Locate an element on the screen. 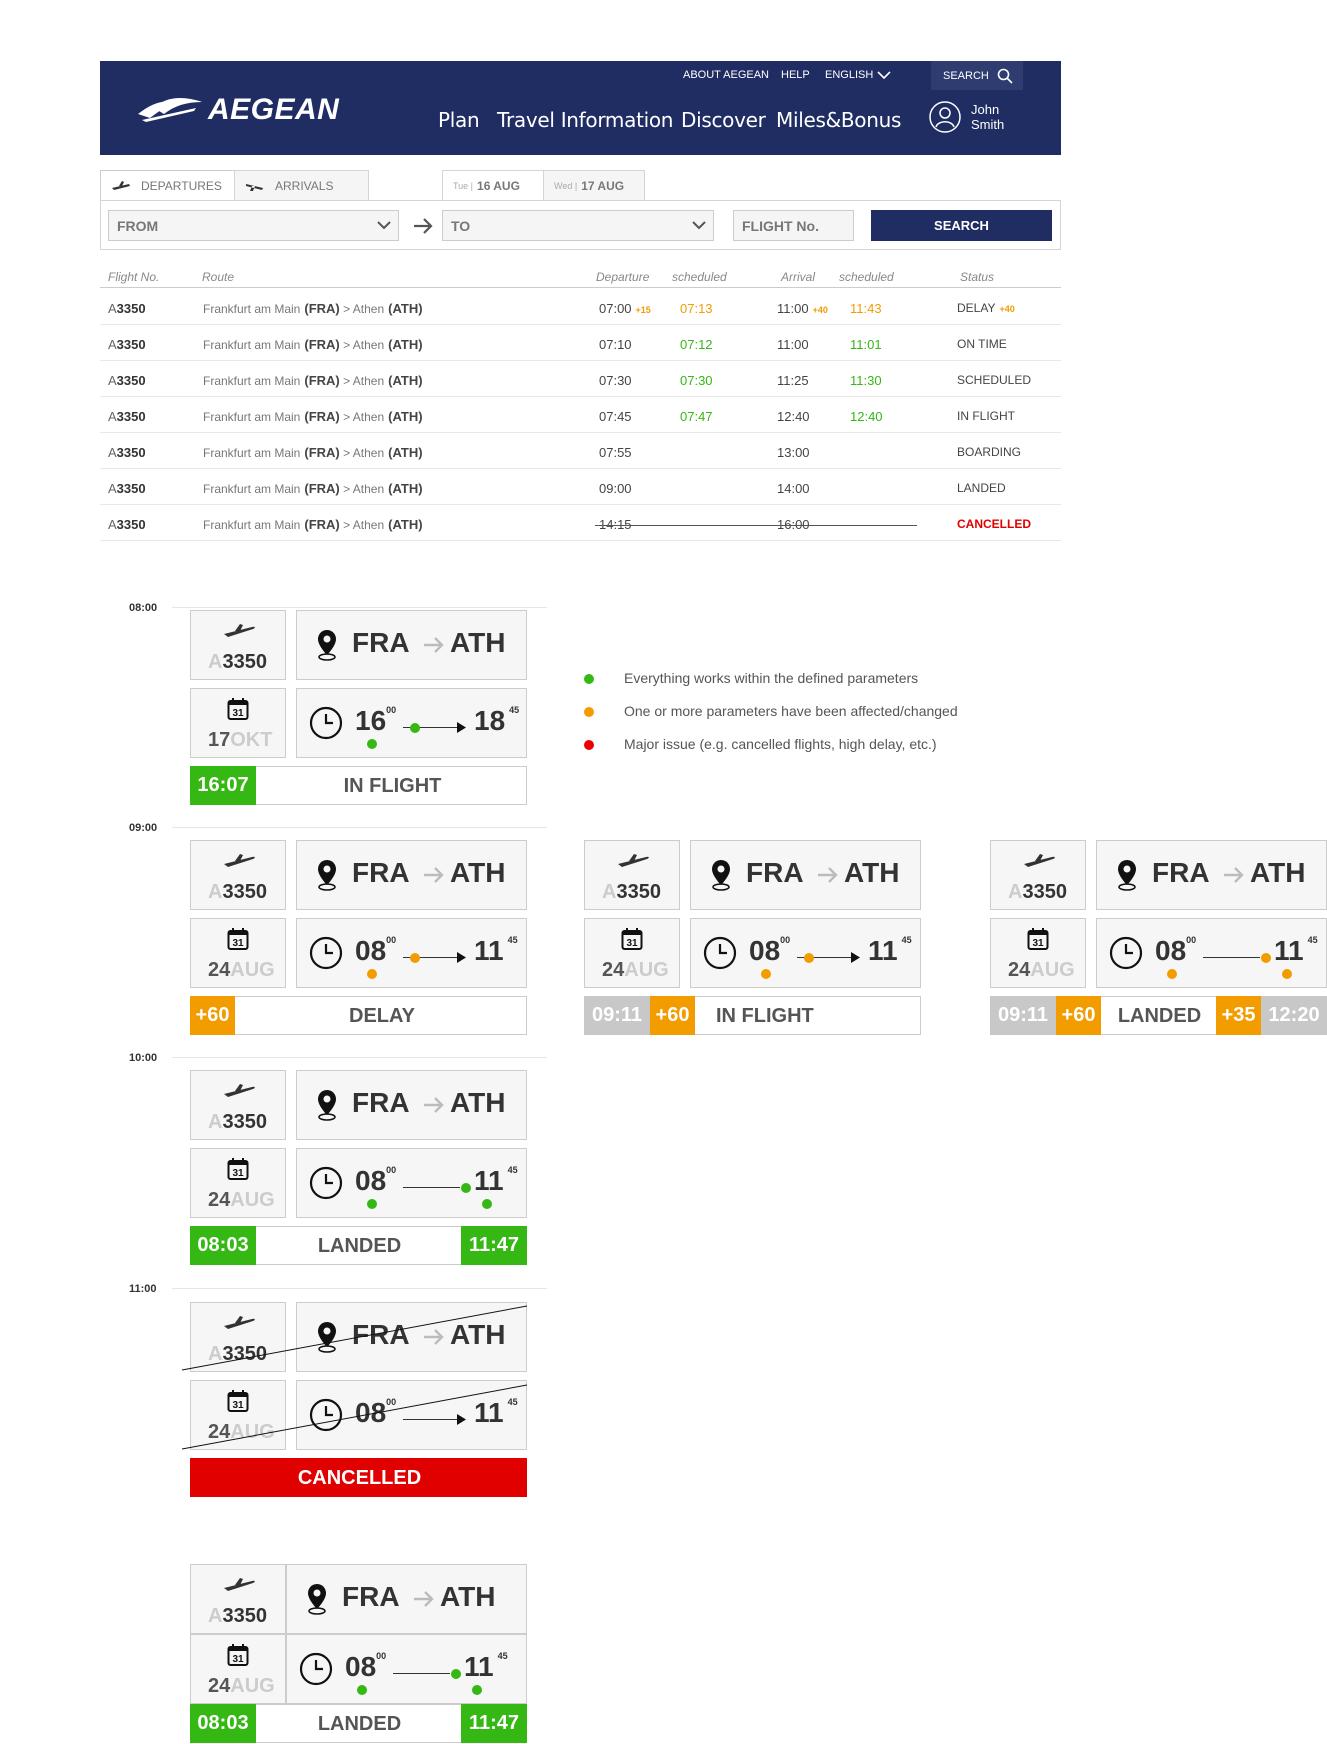  timeline-gridline is located at coordinates (359, 1057).